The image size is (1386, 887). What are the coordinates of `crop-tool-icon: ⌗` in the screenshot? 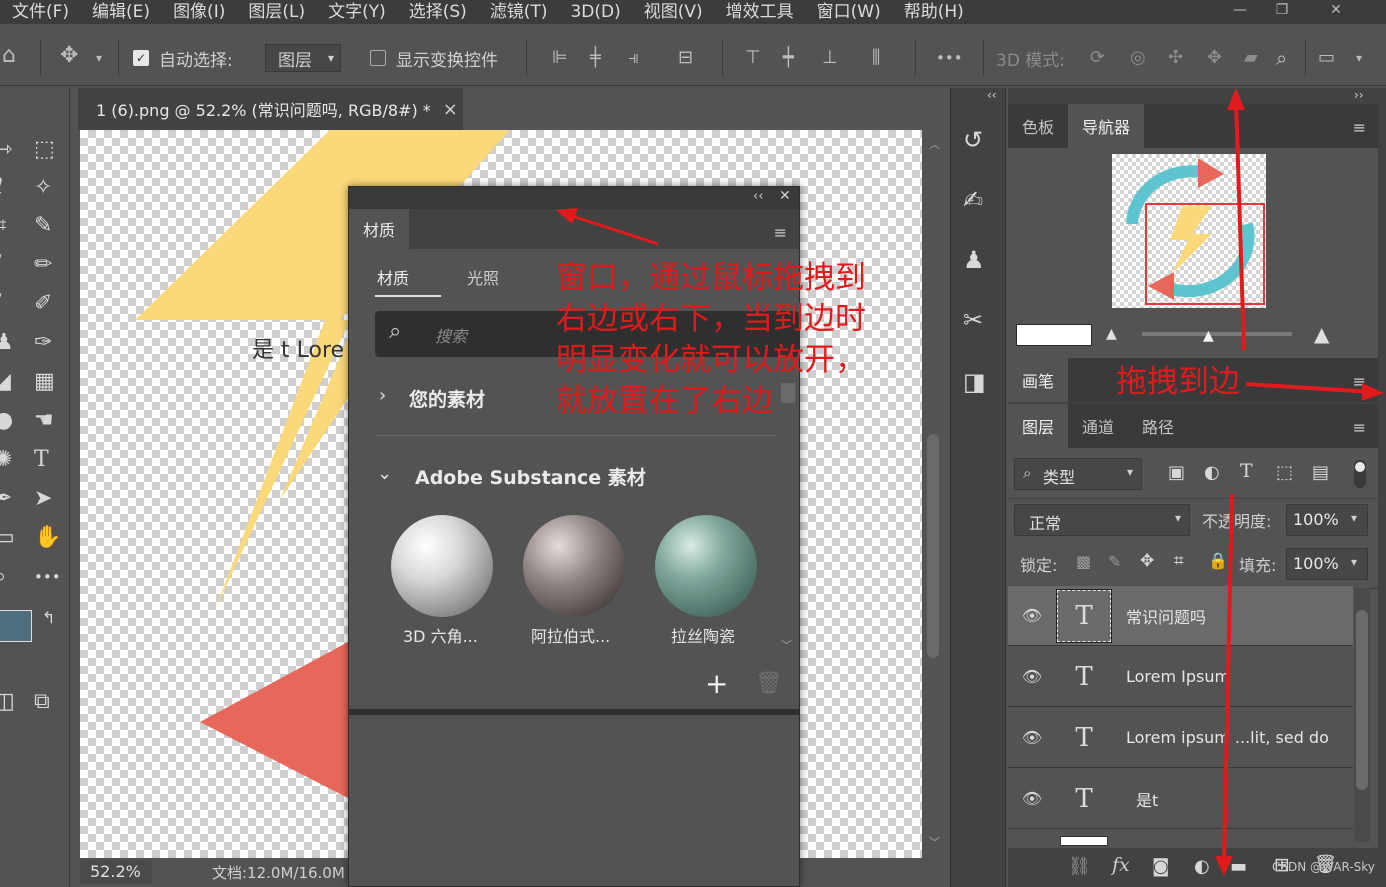 It's located at (3, 226).